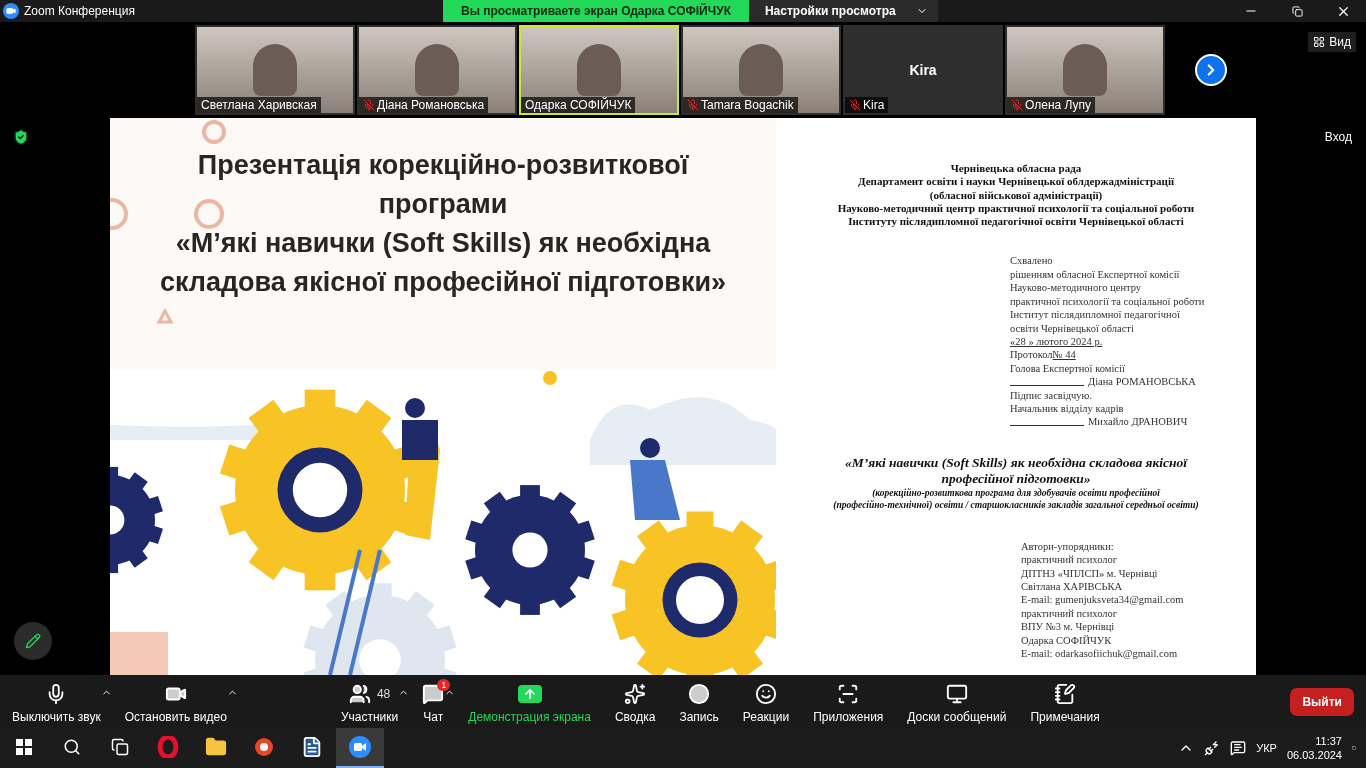 The height and width of the screenshot is (768, 1366). I want to click on view-button: Вид, so click(1332, 42).